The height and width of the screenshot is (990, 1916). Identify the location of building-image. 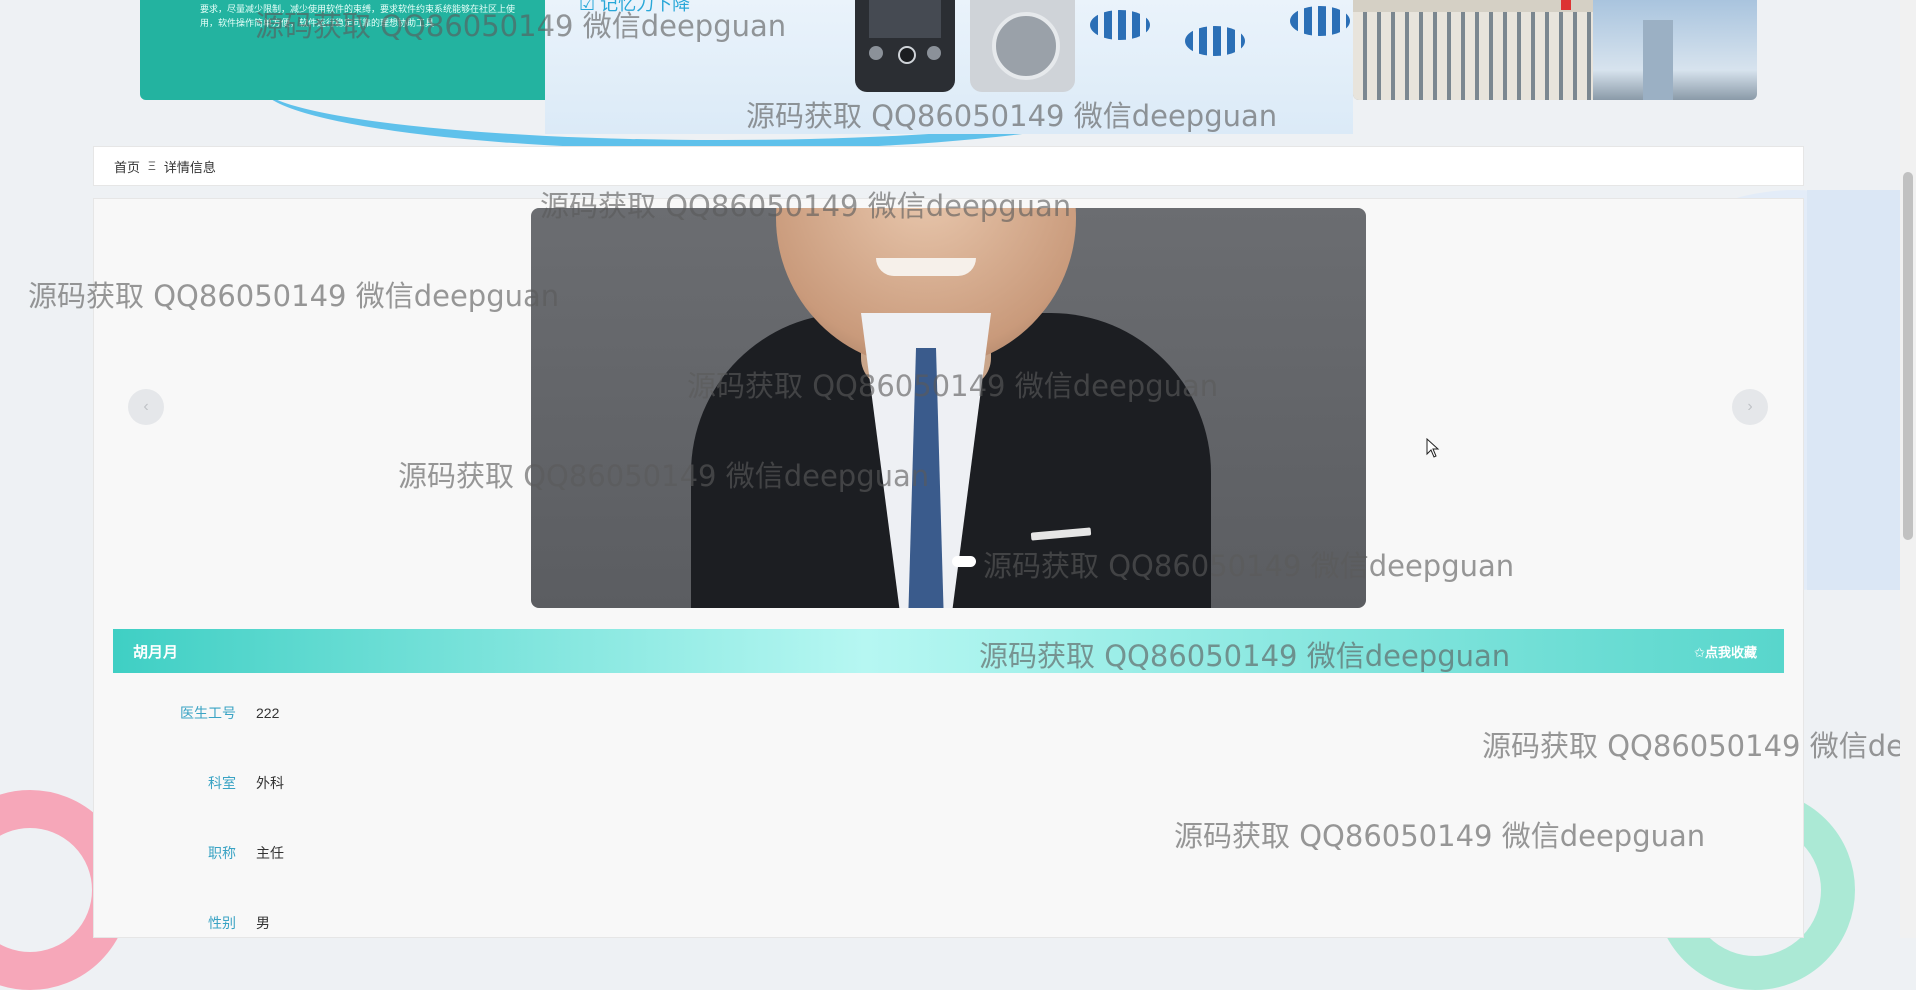
(1473, 50).